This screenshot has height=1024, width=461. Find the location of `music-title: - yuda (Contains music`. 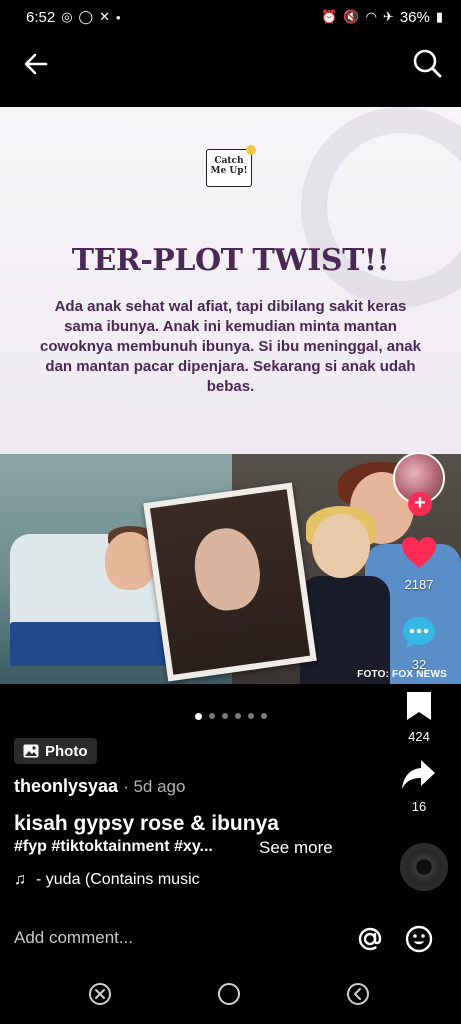

music-title: - yuda (Contains music is located at coordinates (118, 879).